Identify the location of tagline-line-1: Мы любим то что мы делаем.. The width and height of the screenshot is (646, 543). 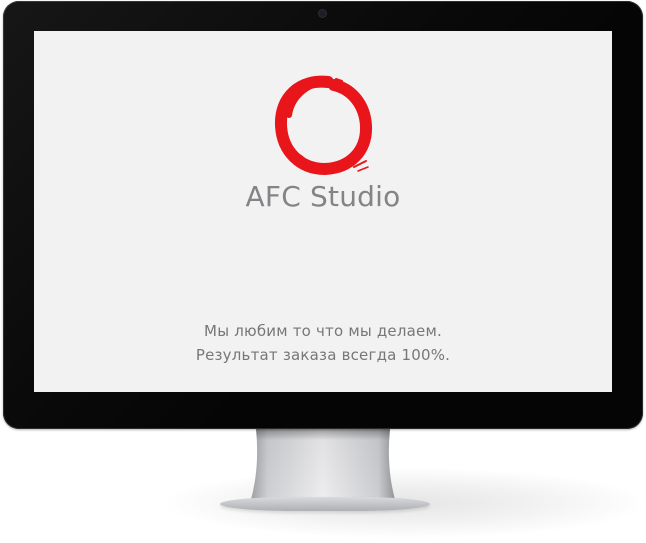
(323, 331).